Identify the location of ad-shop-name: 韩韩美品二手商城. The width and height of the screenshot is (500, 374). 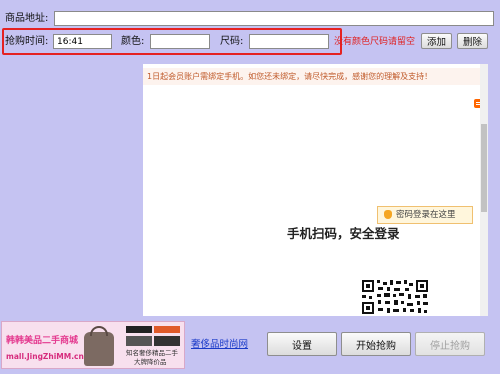
(42, 341).